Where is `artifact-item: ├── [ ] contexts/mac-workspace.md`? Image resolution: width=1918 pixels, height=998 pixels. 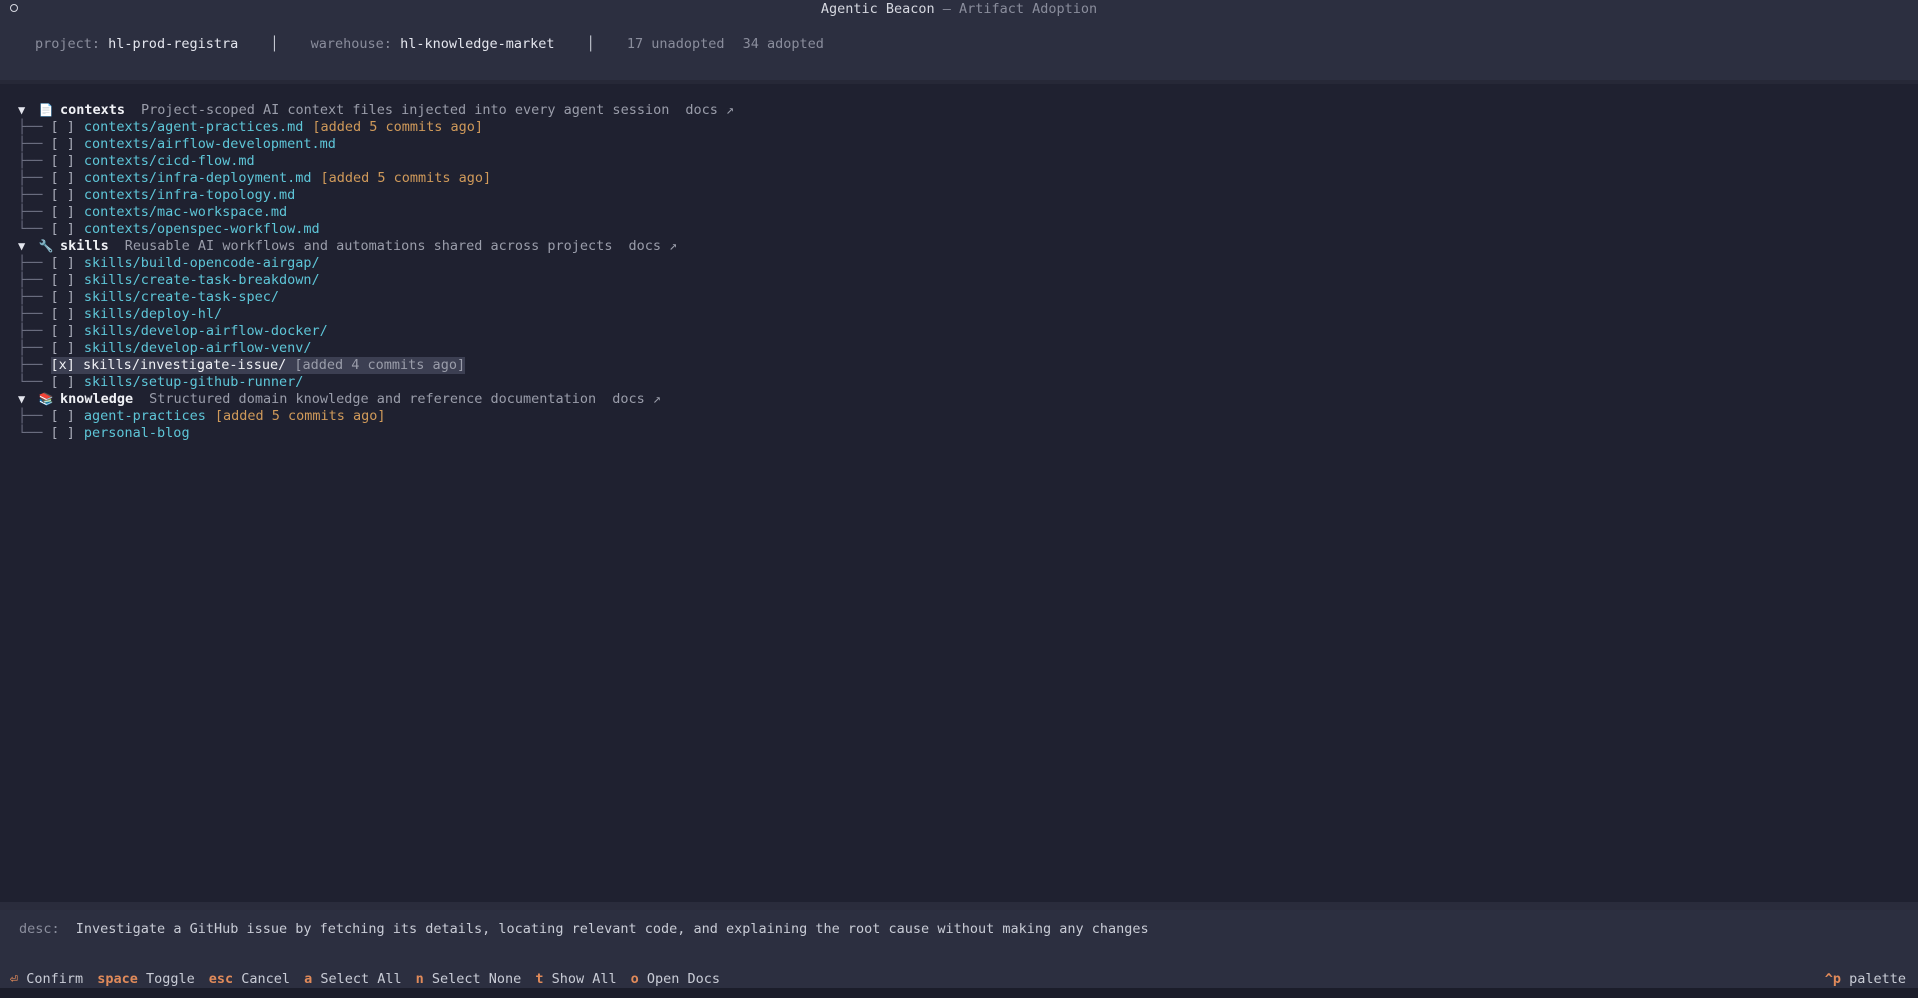
artifact-item: ├── [ ] contexts/mac-workspace.md is located at coordinates (376, 212).